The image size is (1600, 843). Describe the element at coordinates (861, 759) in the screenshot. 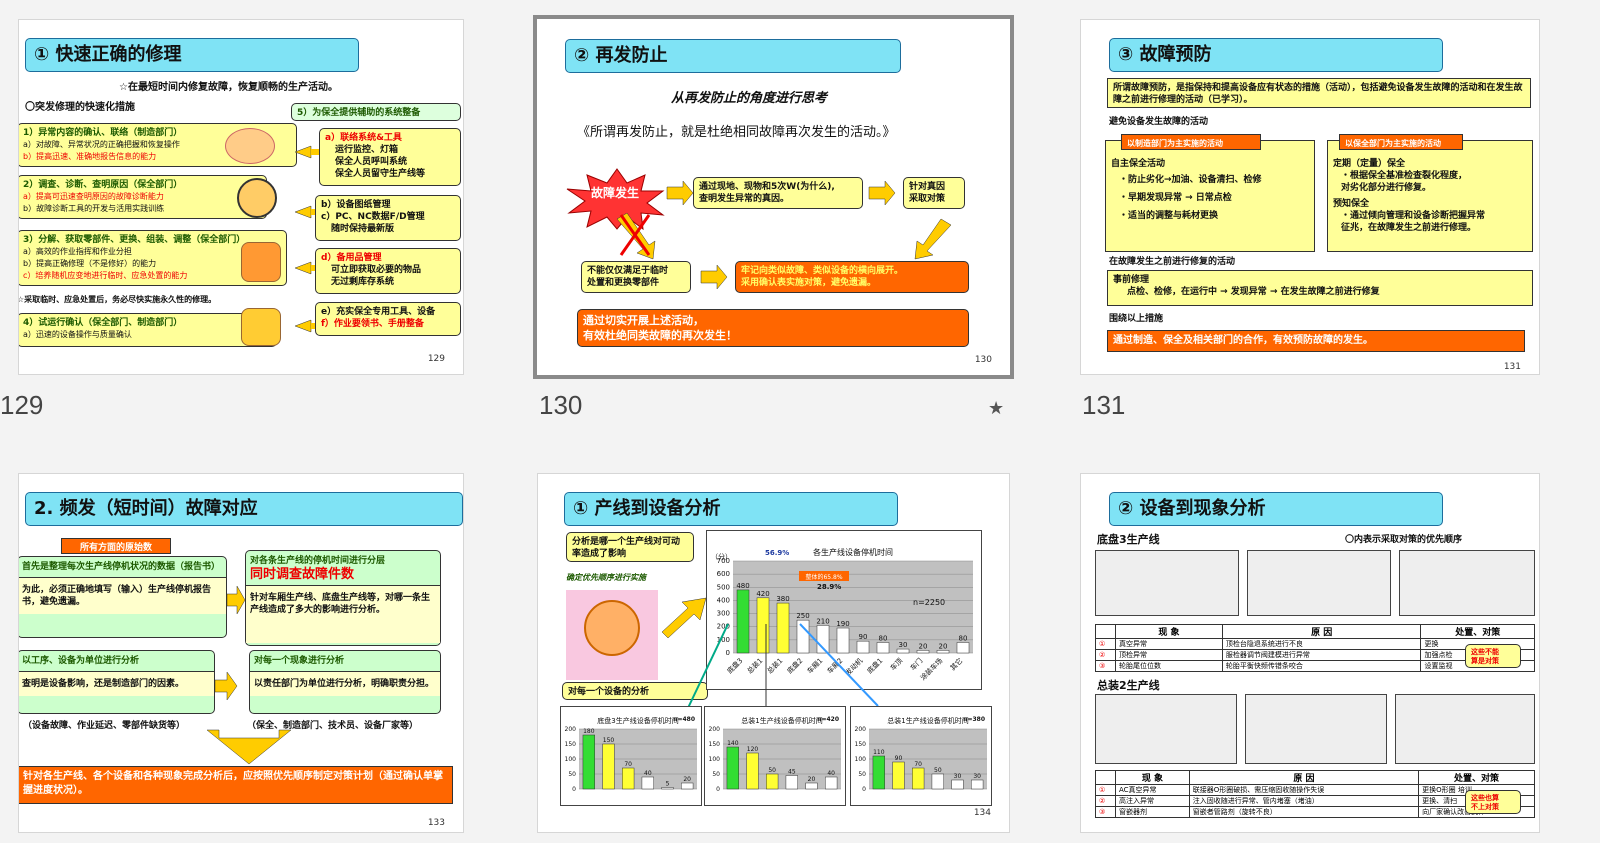

I see `y-tick-label: 100` at that location.